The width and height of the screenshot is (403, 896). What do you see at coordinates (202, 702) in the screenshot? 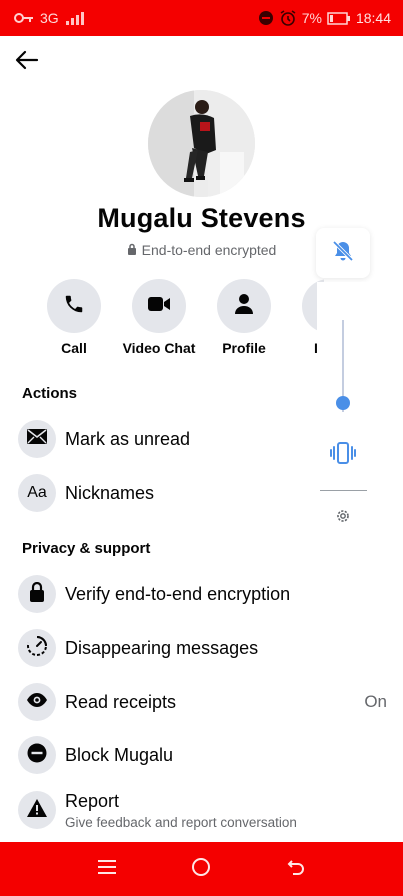
I see `read-receipts-item: Read receipts On` at bounding box center [202, 702].